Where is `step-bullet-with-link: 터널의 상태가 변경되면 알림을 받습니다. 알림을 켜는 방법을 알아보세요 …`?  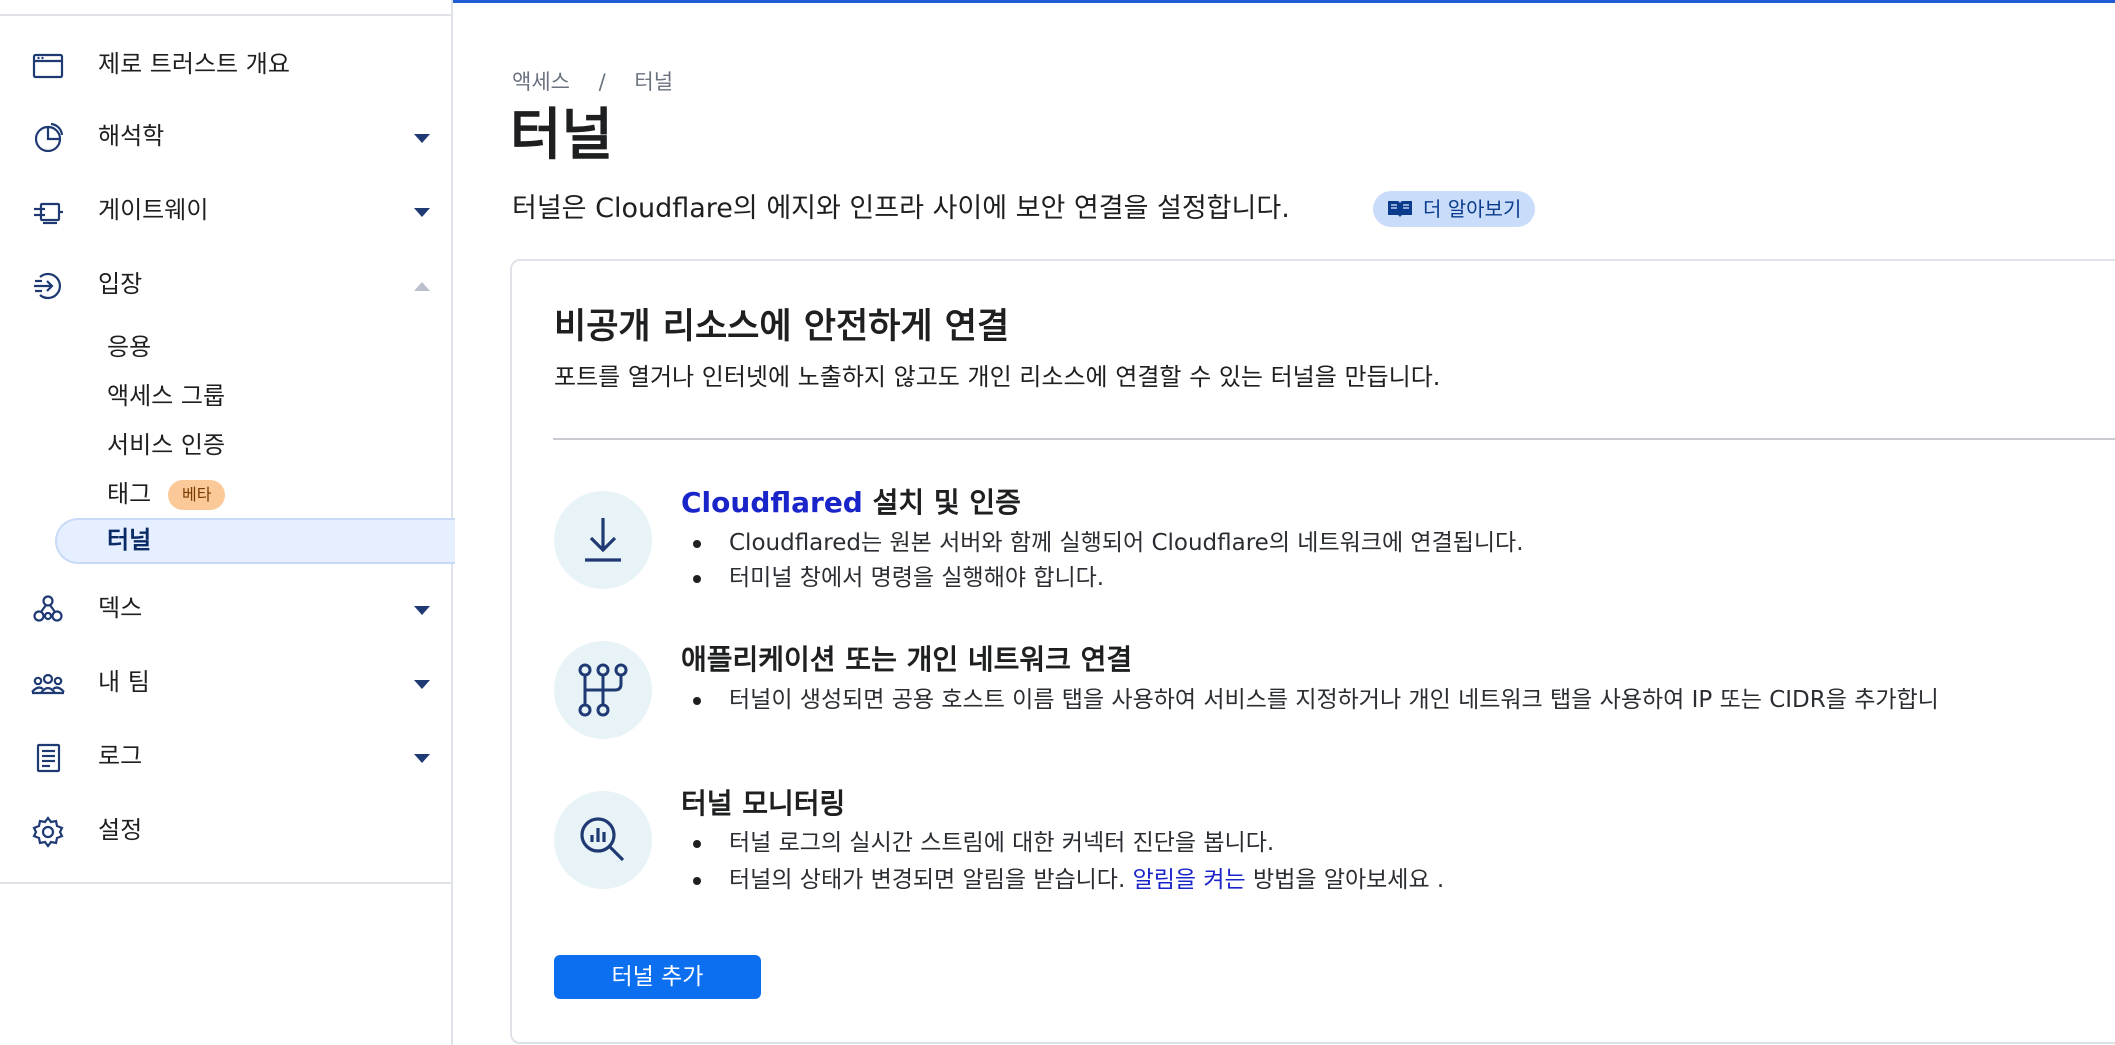 step-bullet-with-link: 터널의 상태가 변경되면 알림을 받습니다. 알림을 켜는 방법을 알아보세요 … is located at coordinates (1086, 880).